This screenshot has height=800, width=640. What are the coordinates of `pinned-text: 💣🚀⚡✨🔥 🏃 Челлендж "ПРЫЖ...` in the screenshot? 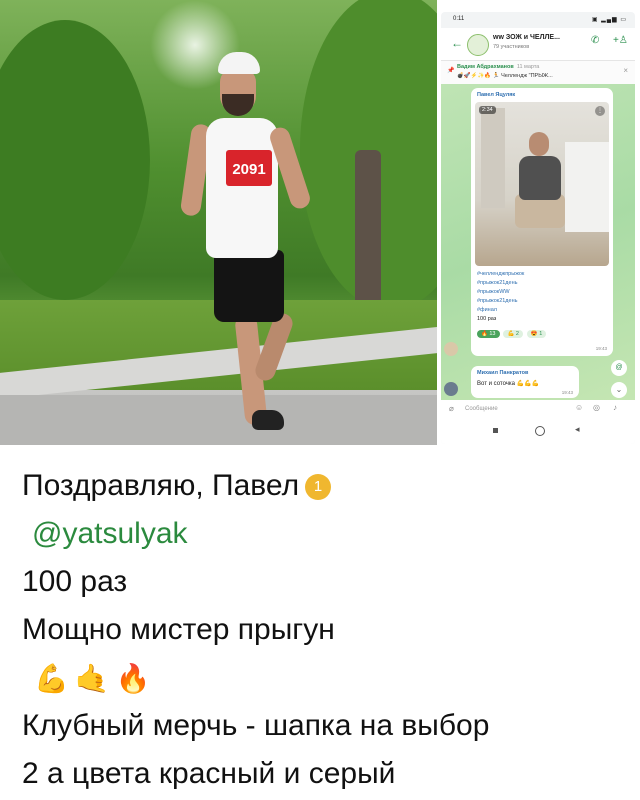 It's located at (505, 76).